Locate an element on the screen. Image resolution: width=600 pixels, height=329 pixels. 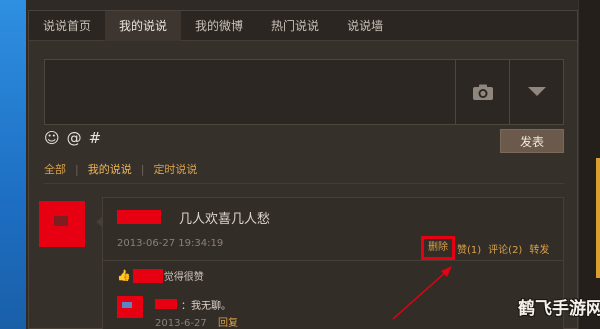
desktop-background is located at coordinates (13, 164).